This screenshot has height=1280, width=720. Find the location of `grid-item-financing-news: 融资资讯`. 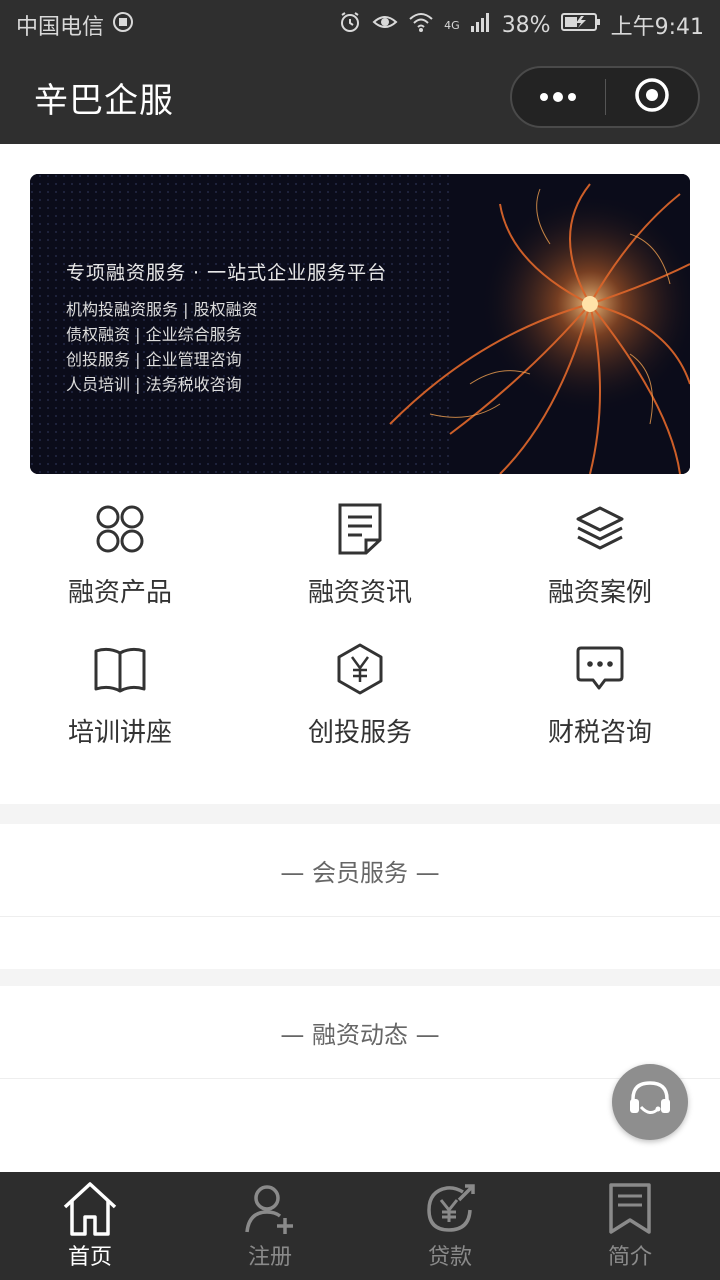

grid-item-financing-news: 融资资讯 is located at coordinates (360, 544).